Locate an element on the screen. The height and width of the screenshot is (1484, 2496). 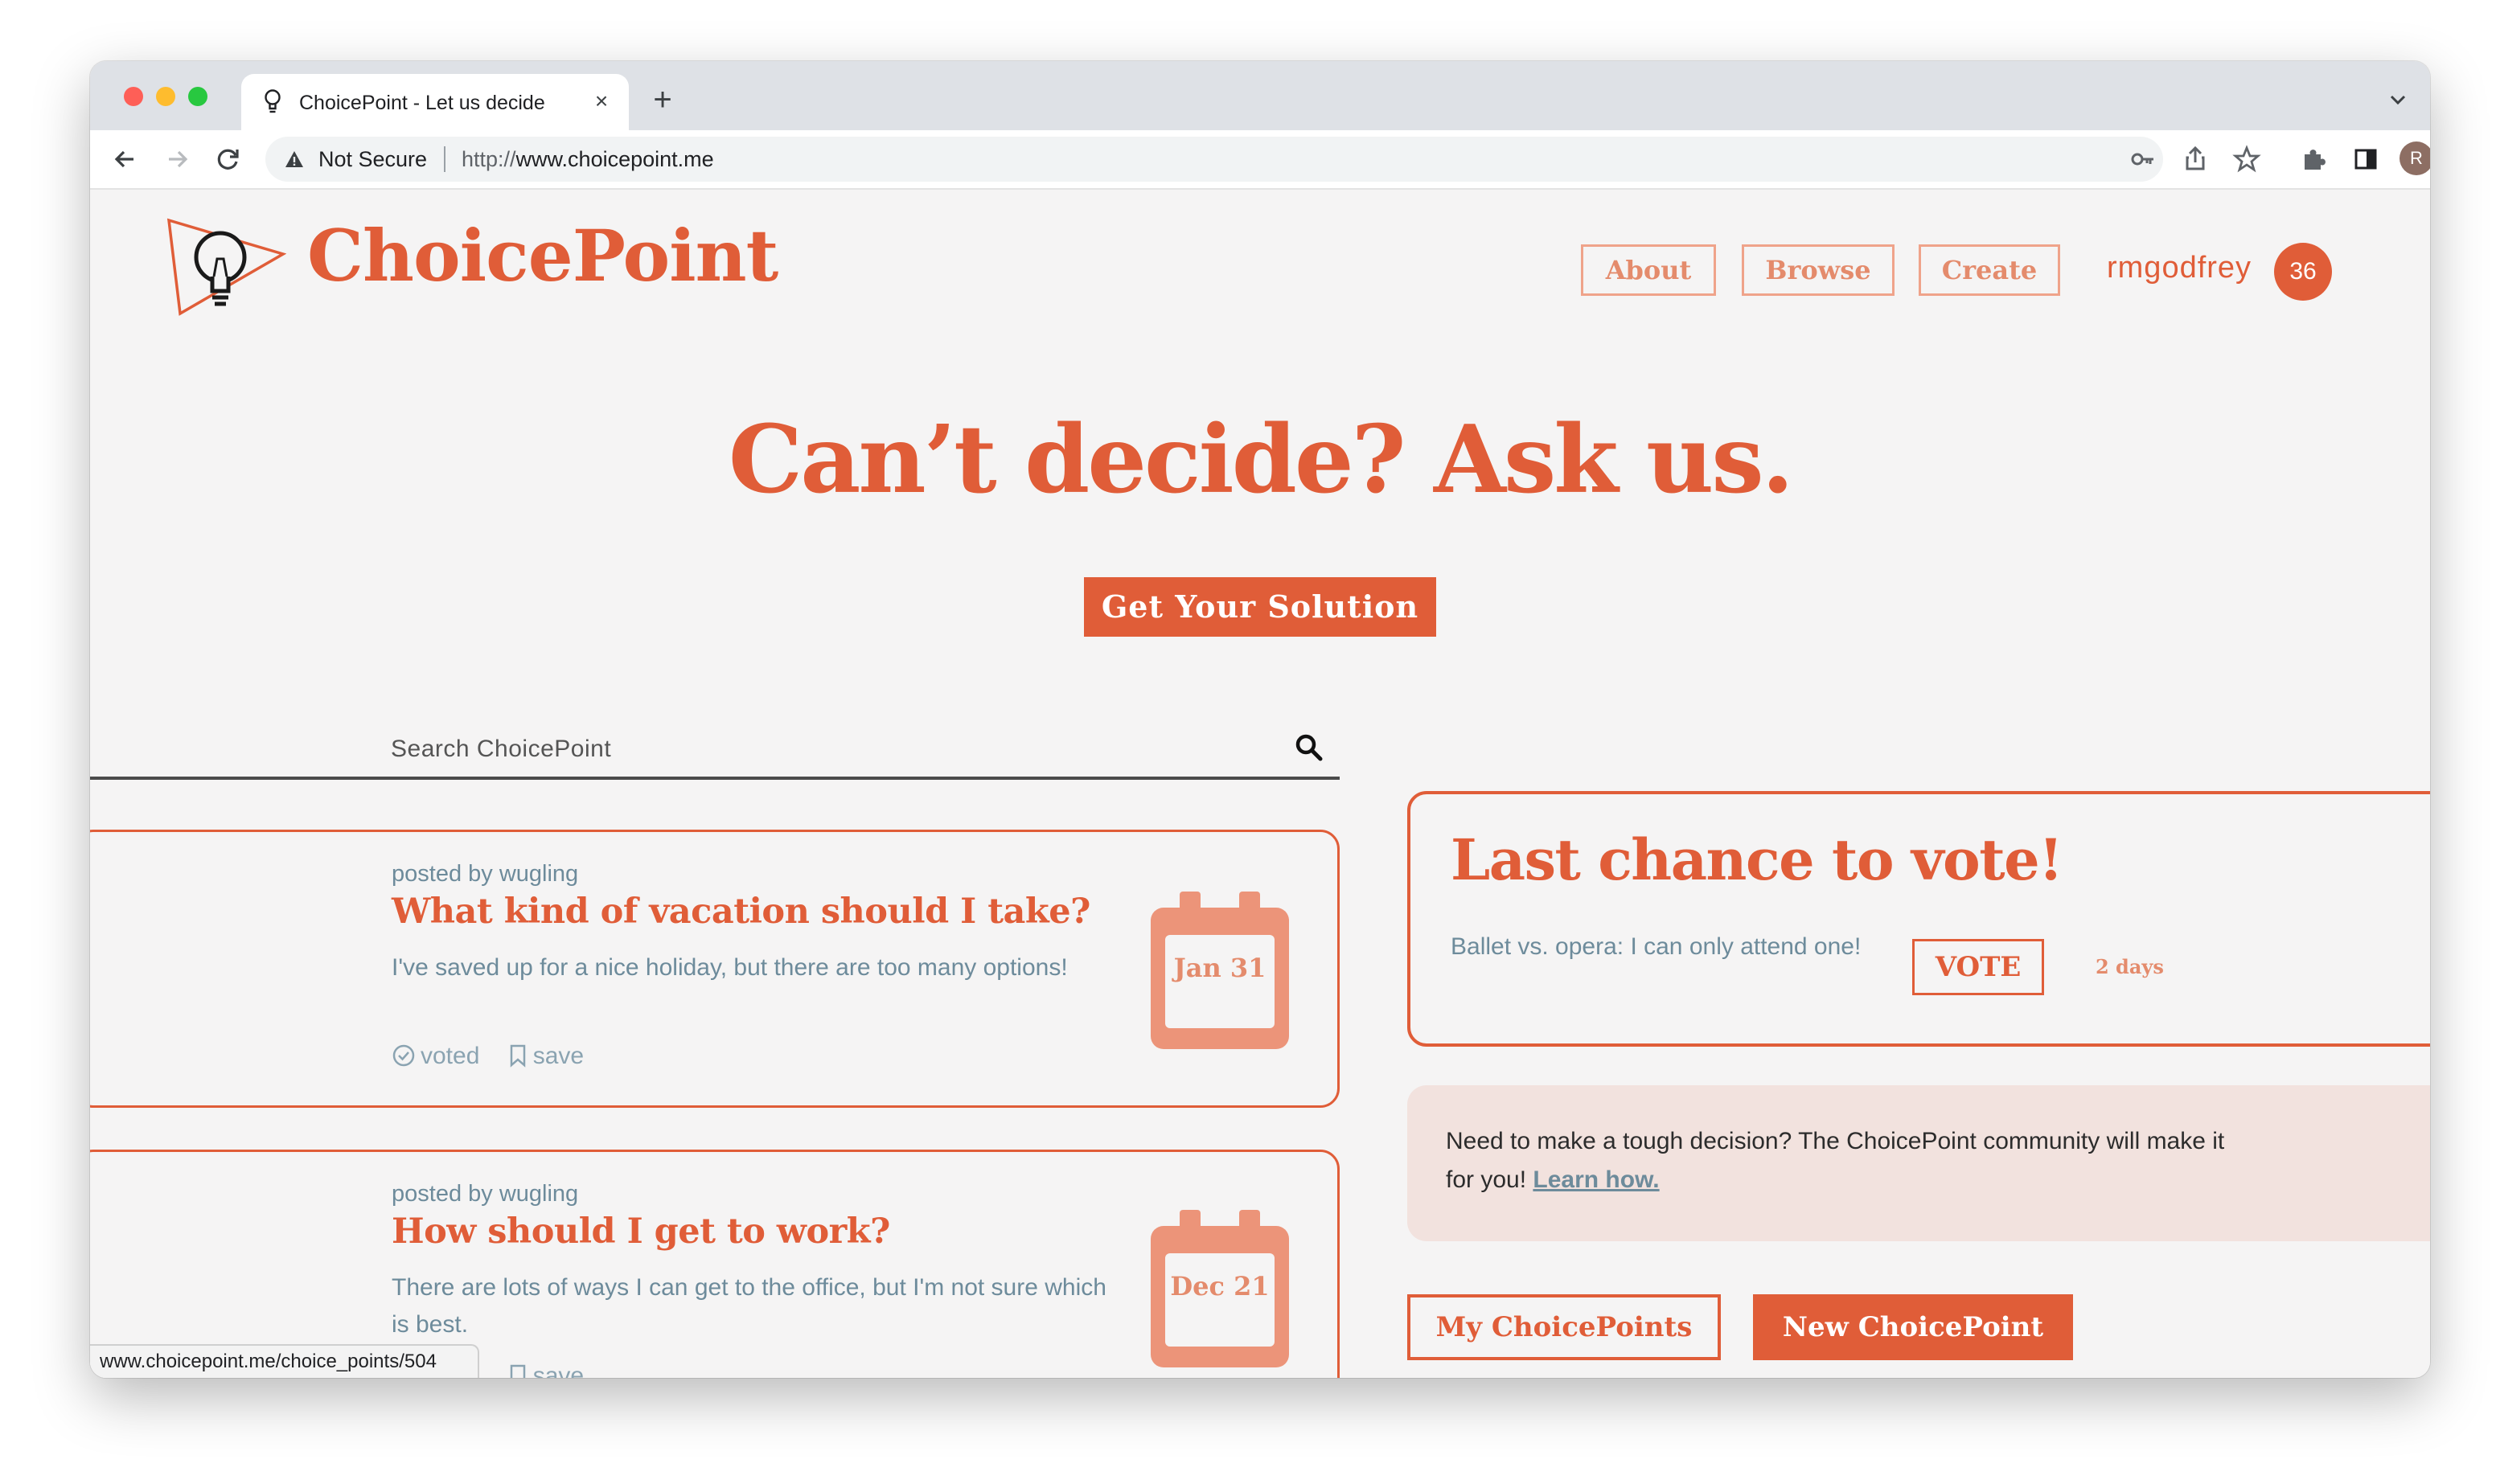
voted-status: voted is located at coordinates (436, 1057).